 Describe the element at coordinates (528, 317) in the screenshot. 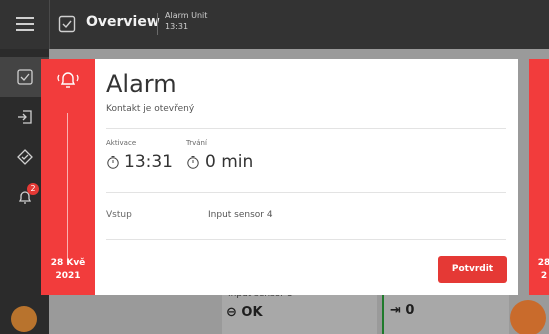

I see `settings-fab` at that location.